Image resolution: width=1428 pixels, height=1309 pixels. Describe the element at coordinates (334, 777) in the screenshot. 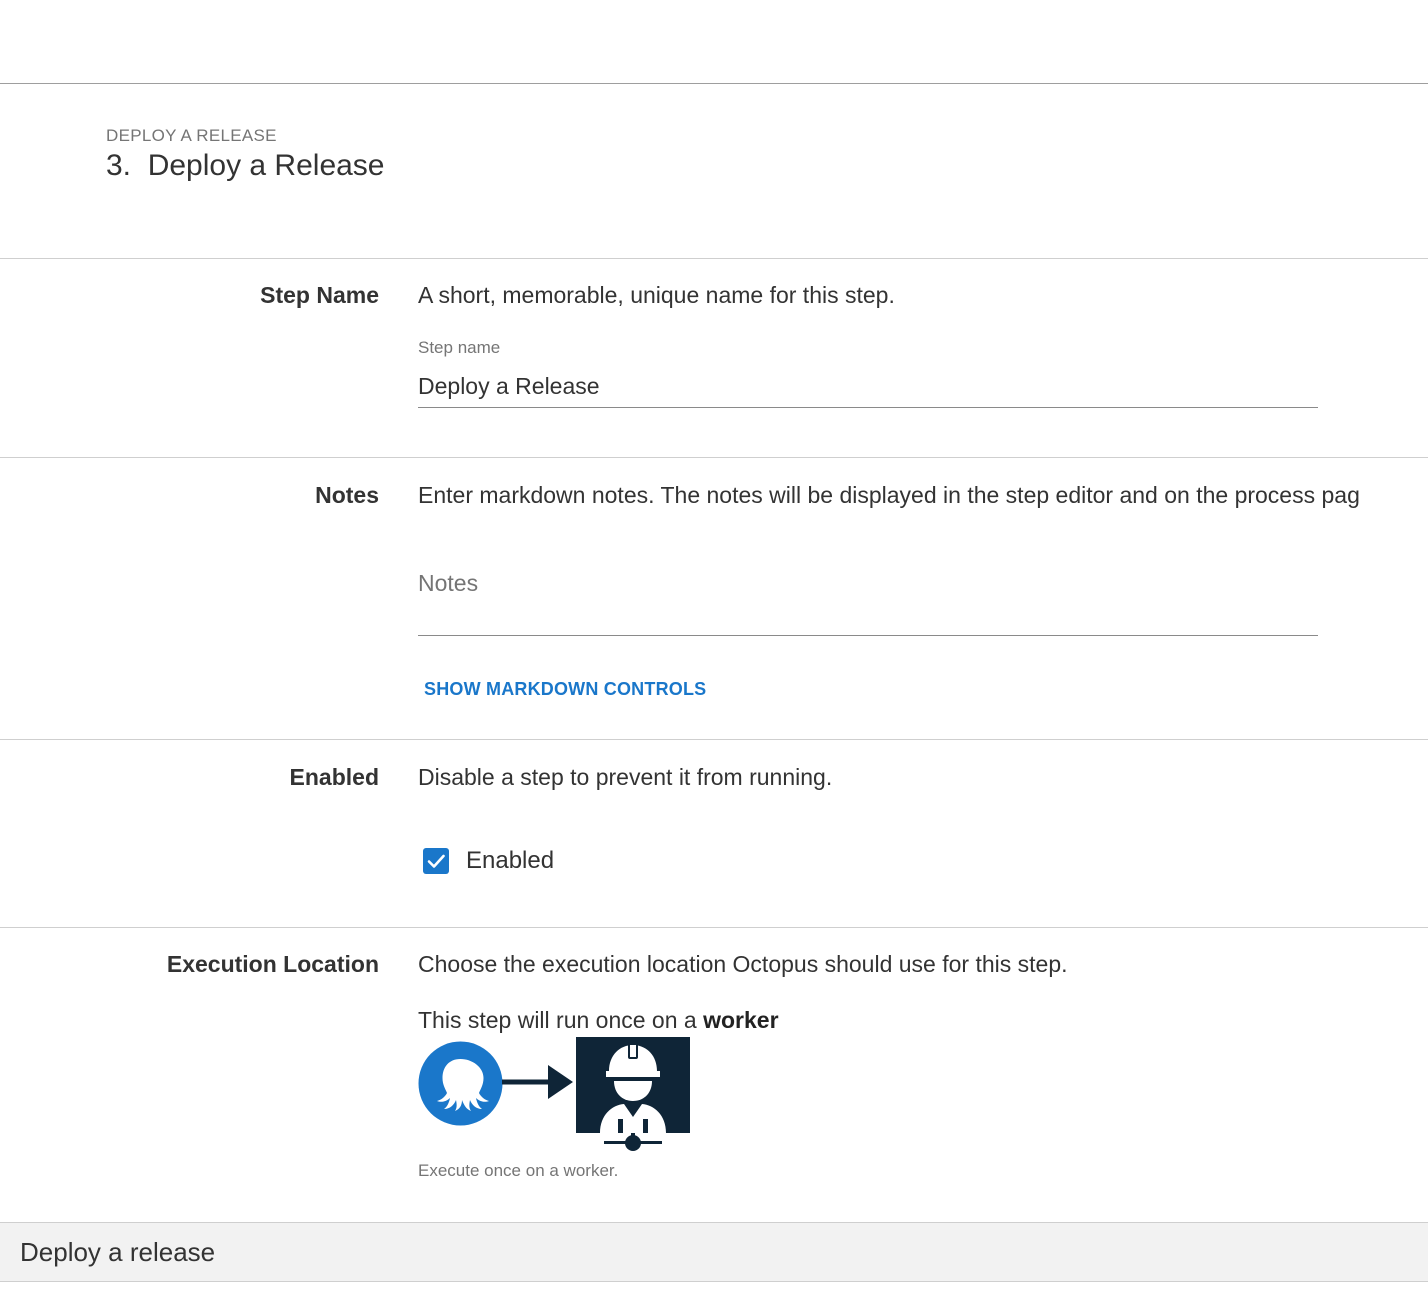

I see `enabled-label: Enabled` at that location.